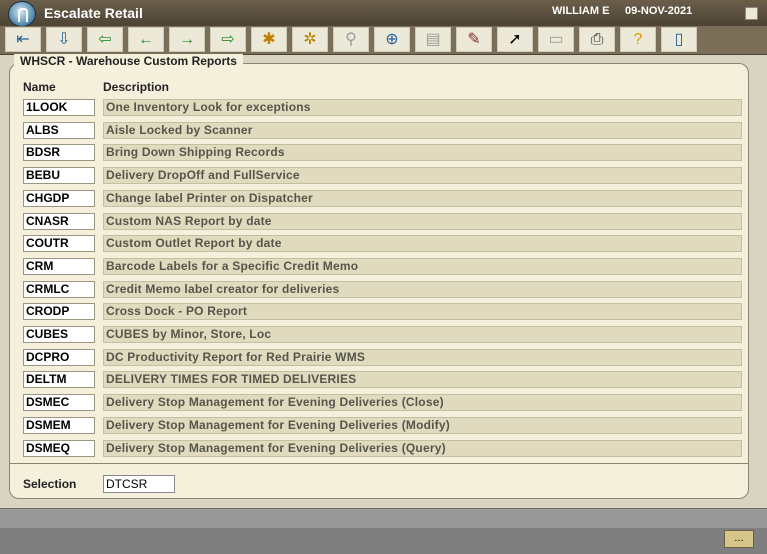 This screenshot has height=554, width=767. What do you see at coordinates (59, 448) in the screenshot?
I see `report-code-field: DSMEQ` at bounding box center [59, 448].